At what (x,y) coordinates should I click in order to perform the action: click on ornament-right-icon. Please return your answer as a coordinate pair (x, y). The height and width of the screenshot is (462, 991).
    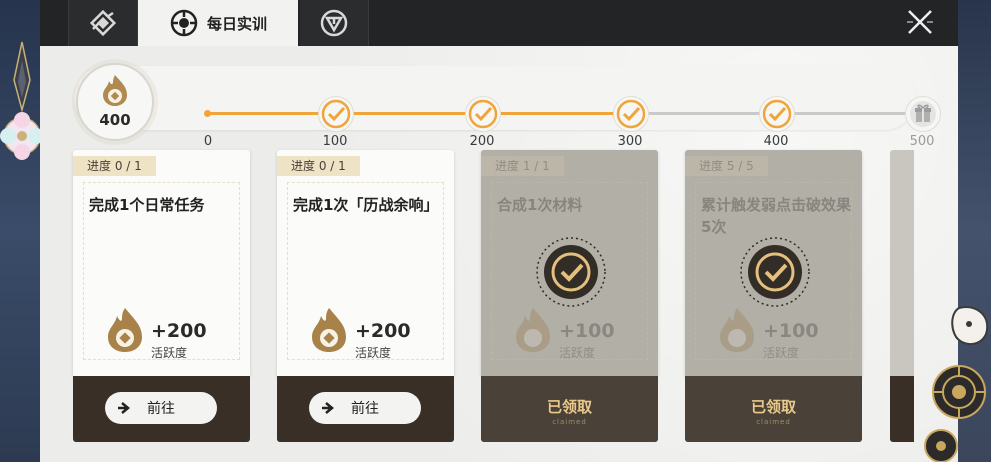
    Looking at the image, I should click on (956, 384).